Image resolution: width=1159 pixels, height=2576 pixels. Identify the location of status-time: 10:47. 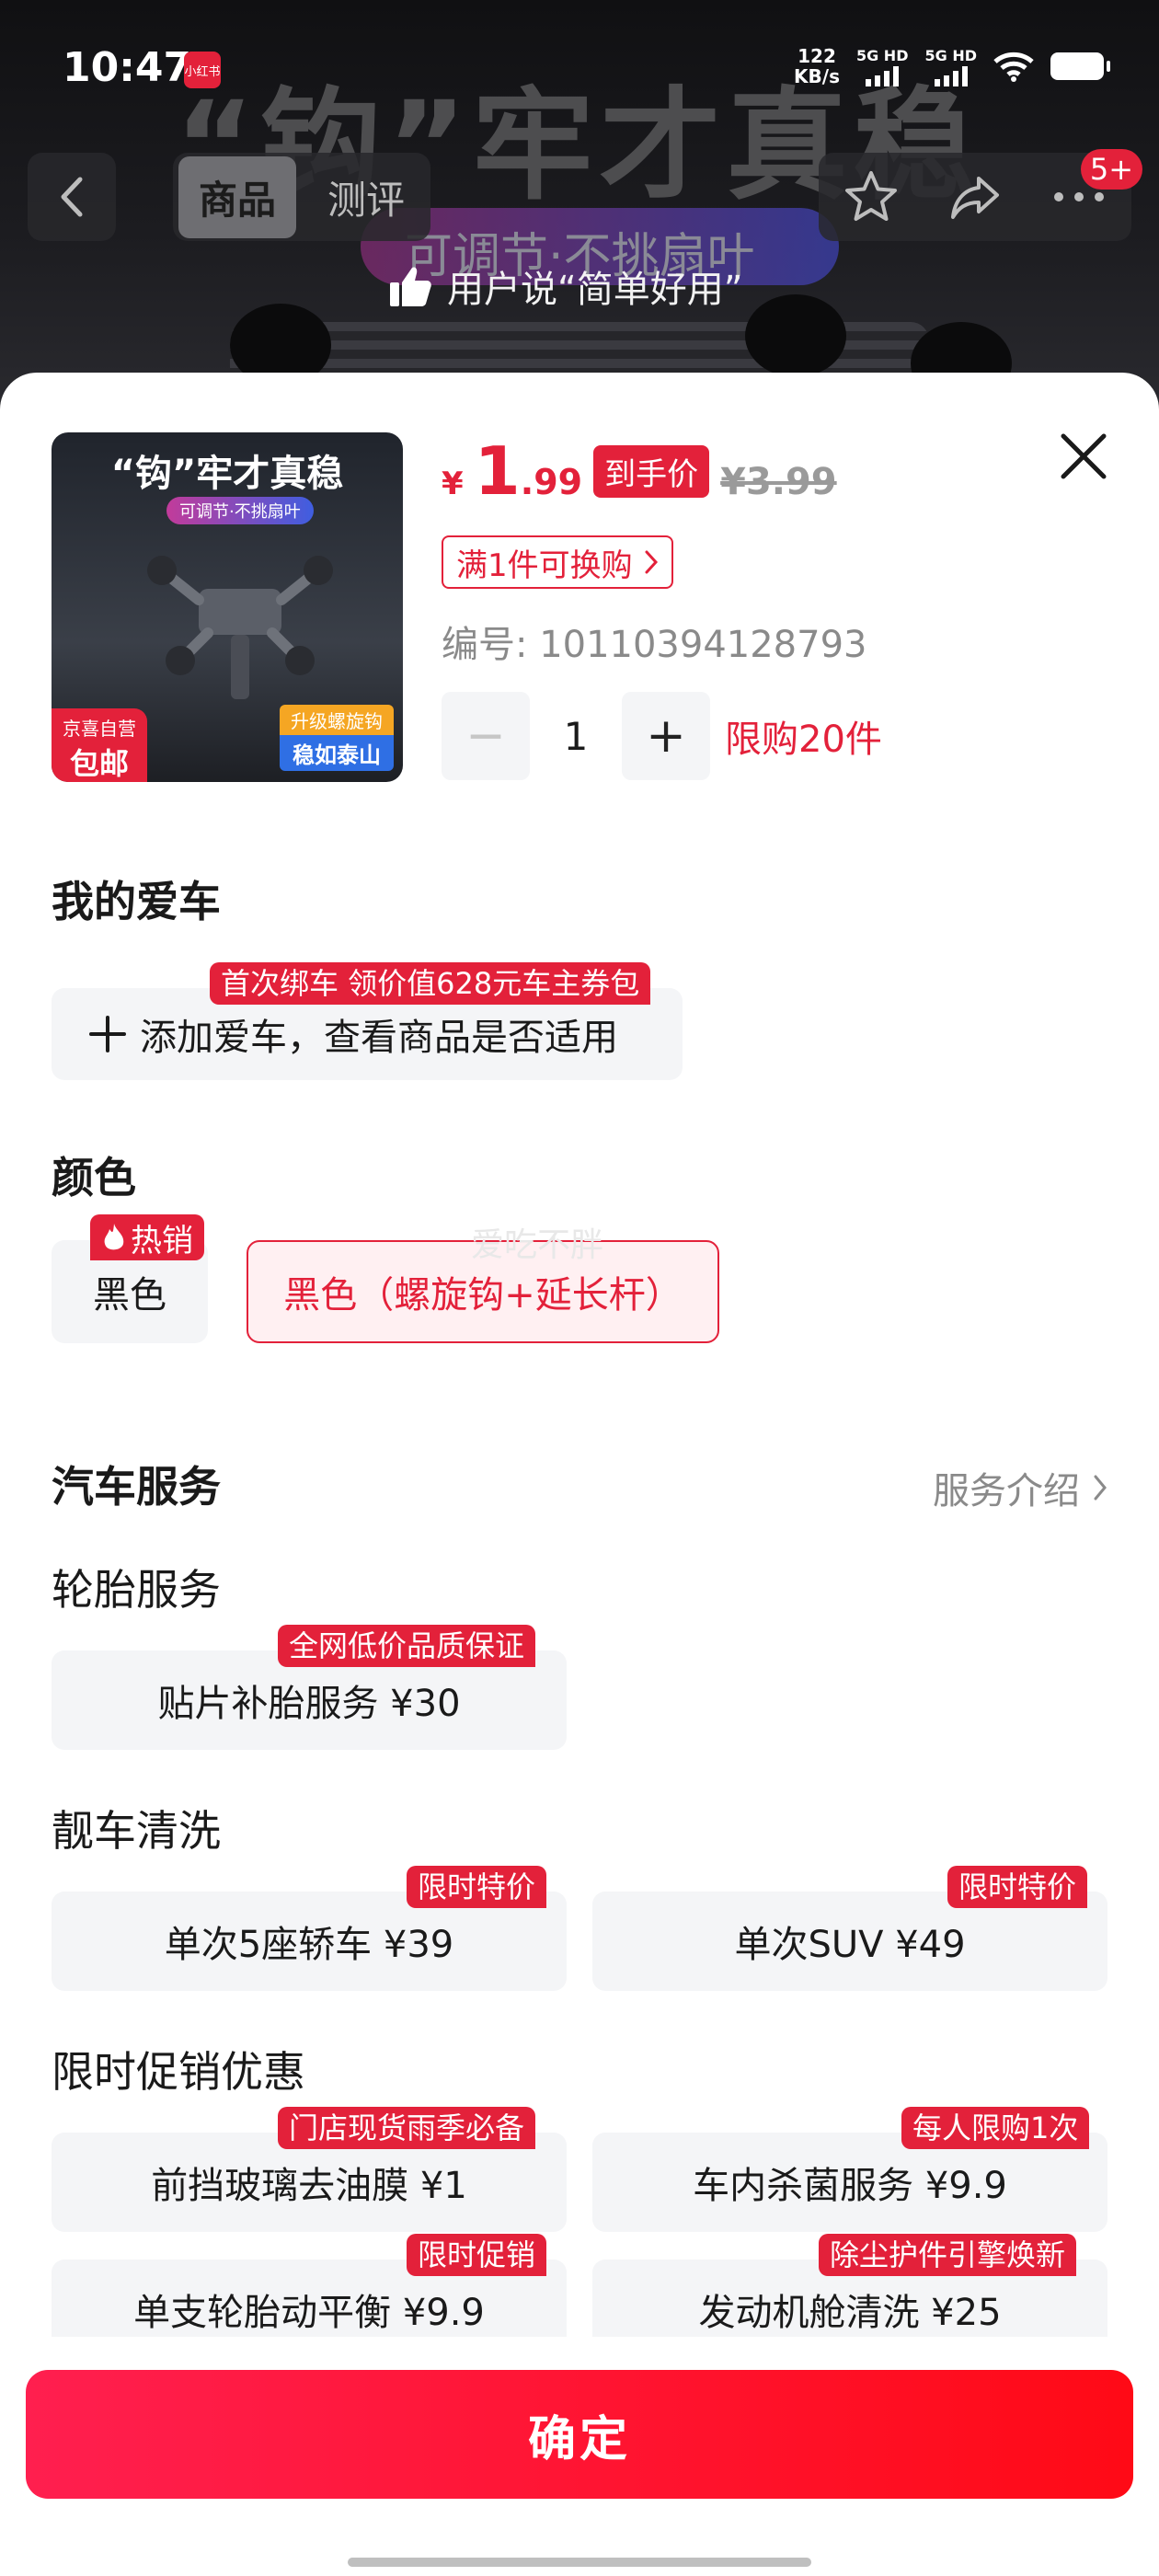
(127, 67).